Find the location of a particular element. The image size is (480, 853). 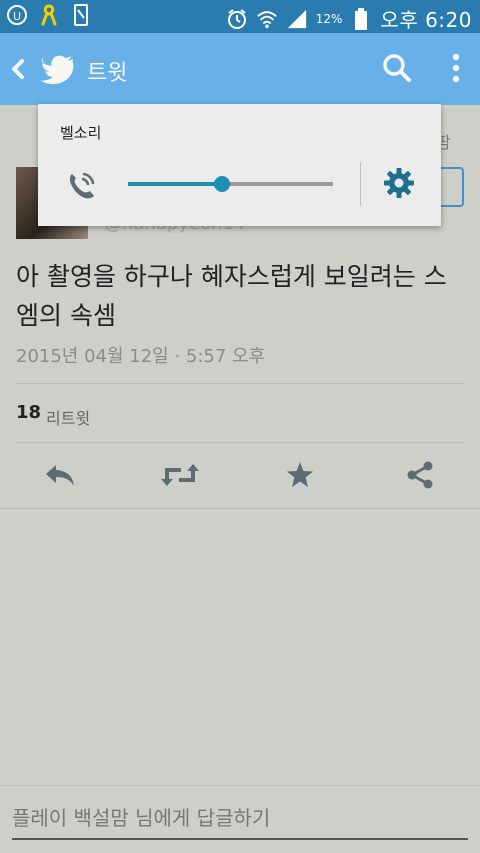

u-plus-app-icon: U is located at coordinates (17, 15).